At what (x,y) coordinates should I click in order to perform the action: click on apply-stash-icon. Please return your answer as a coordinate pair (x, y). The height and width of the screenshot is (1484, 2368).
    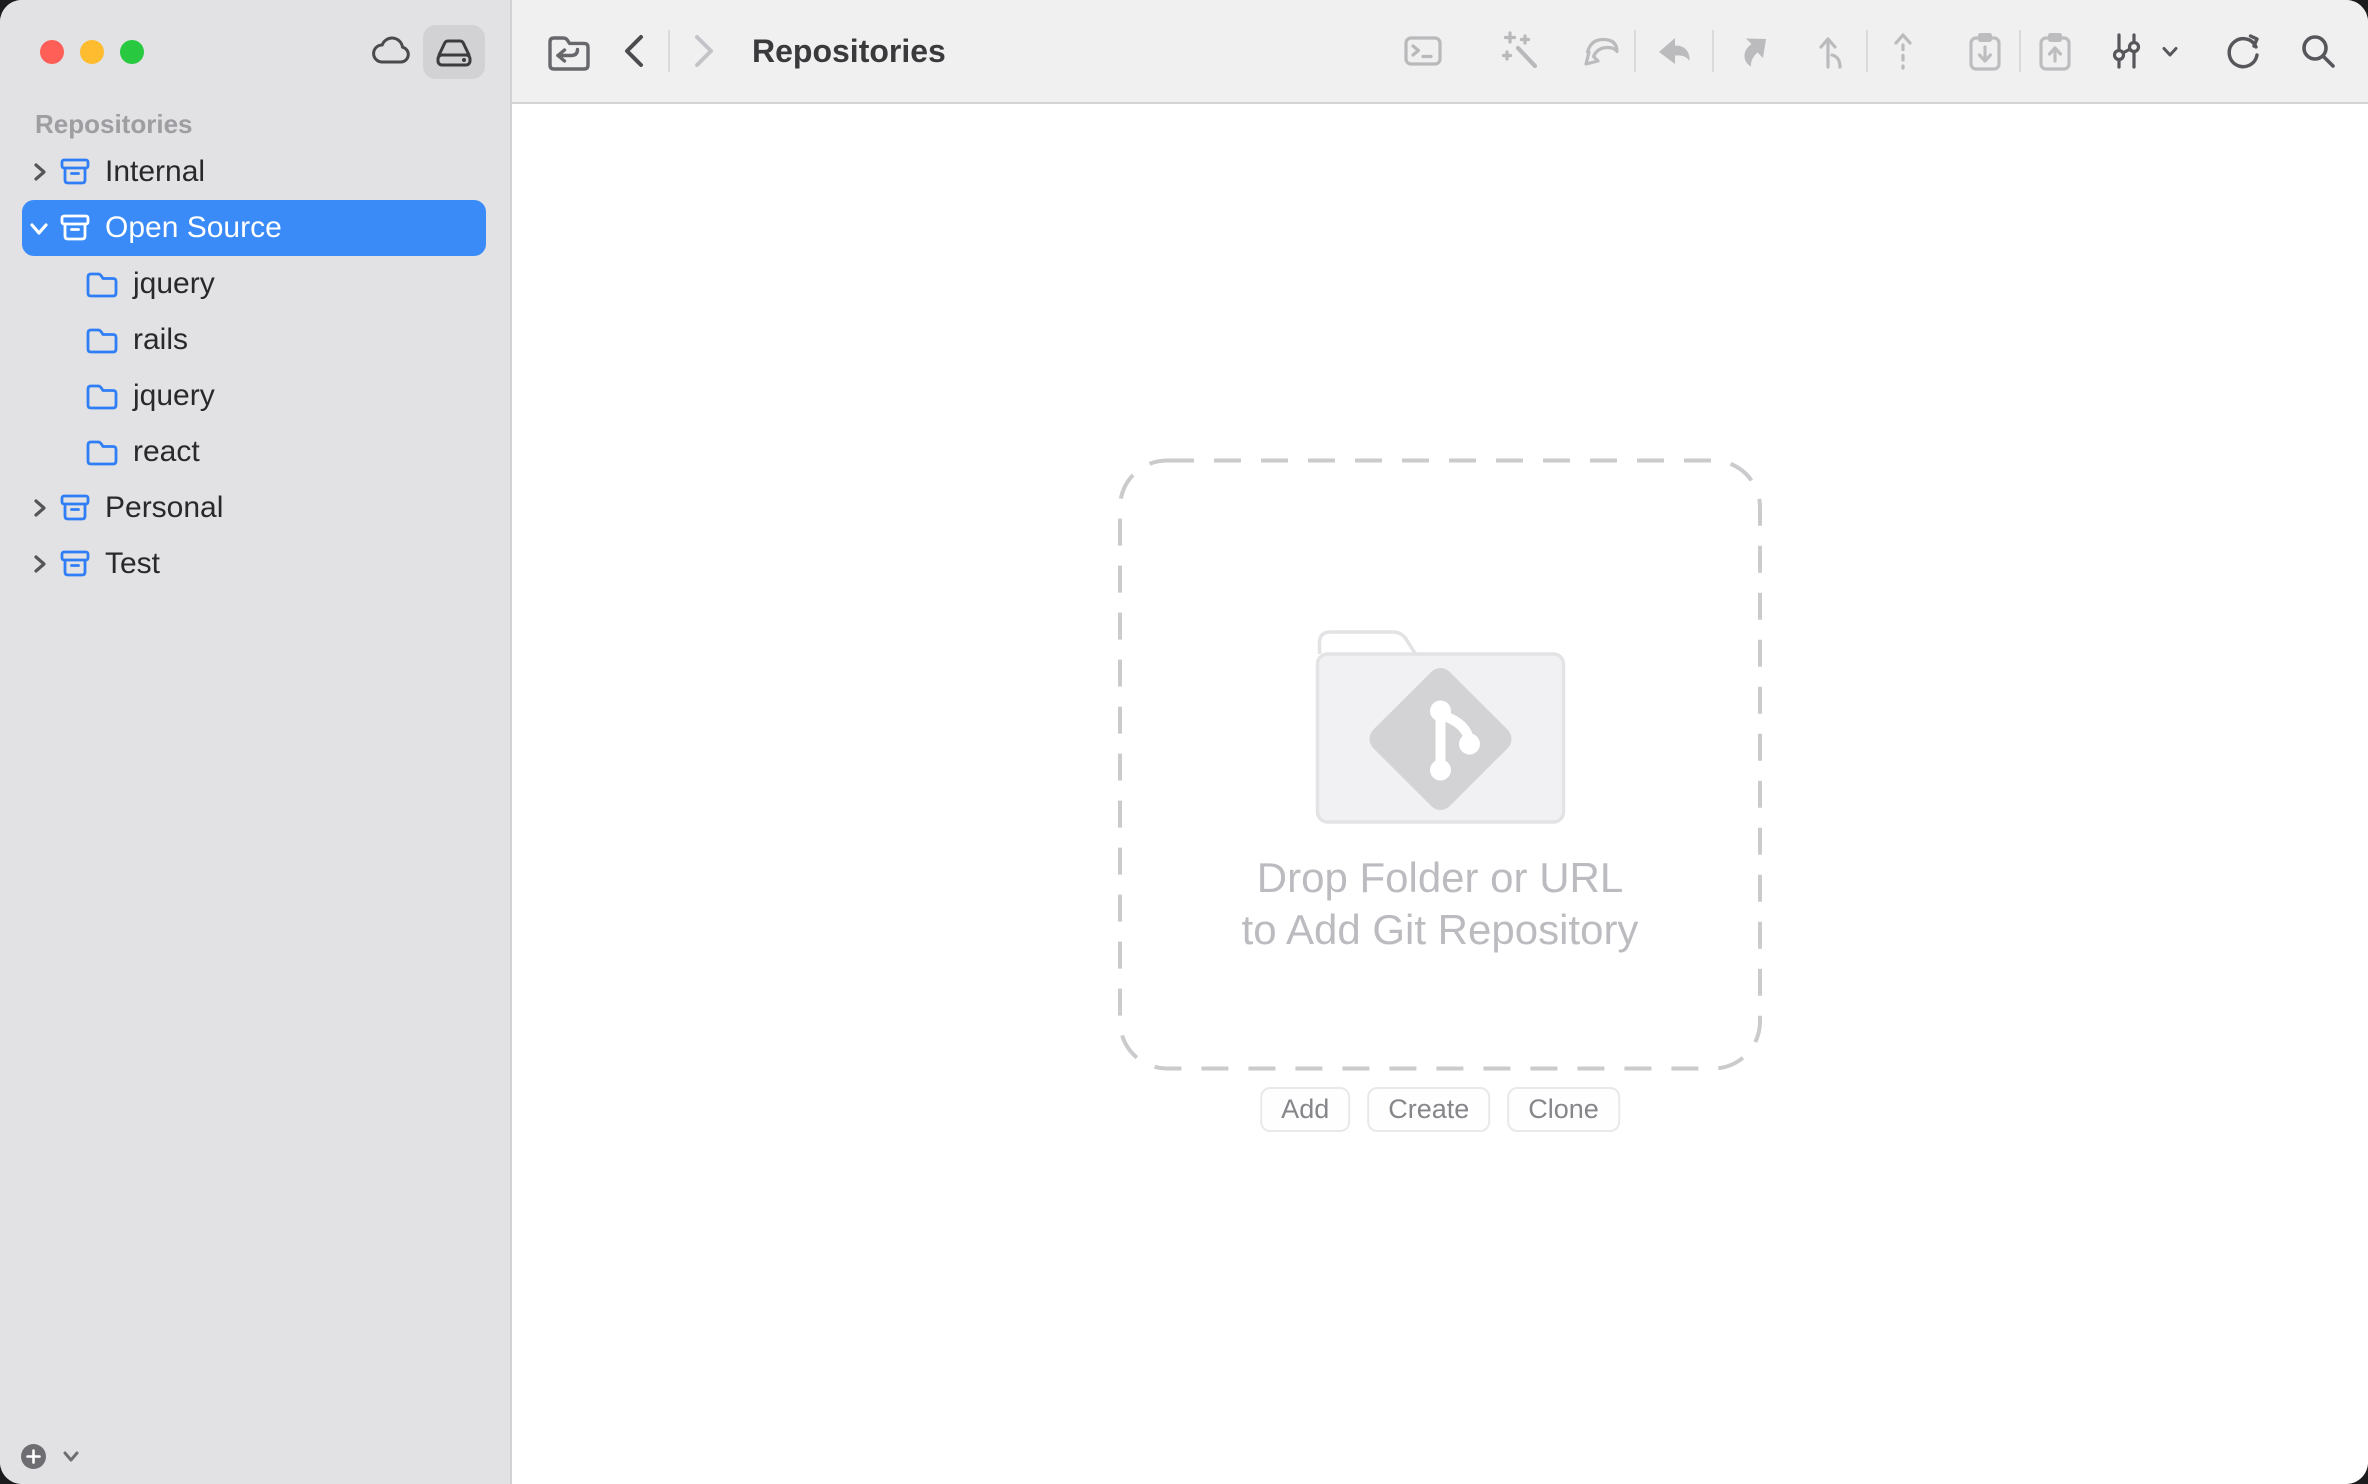
    Looking at the image, I should click on (2055, 51).